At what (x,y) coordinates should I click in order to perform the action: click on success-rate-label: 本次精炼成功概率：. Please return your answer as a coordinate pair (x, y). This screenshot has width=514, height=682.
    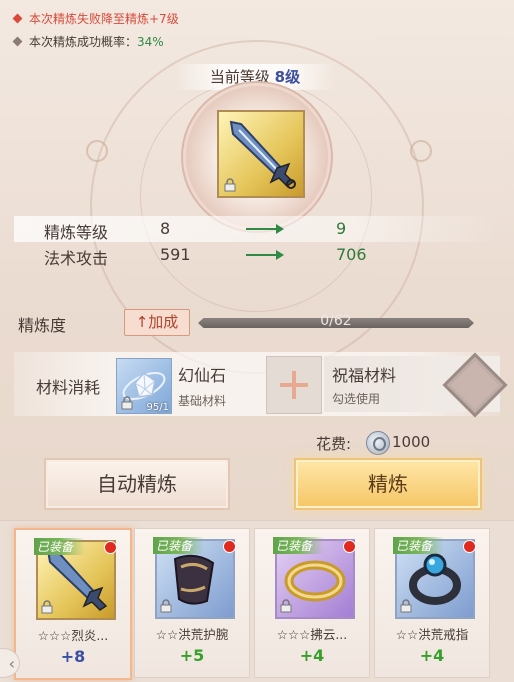
    Looking at the image, I should click on (83, 42).